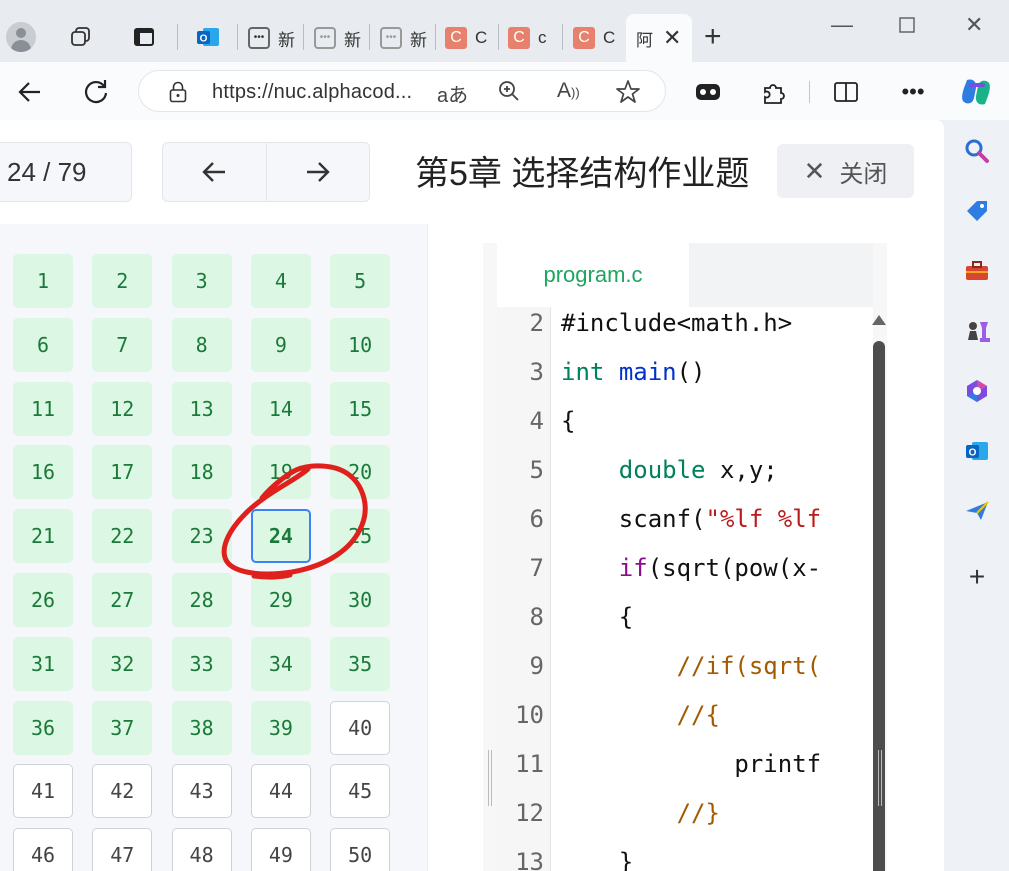 Image resolution: width=1009 pixels, height=871 pixels. Describe the element at coordinates (809, 92) in the screenshot. I see `toolbar-divider` at that location.